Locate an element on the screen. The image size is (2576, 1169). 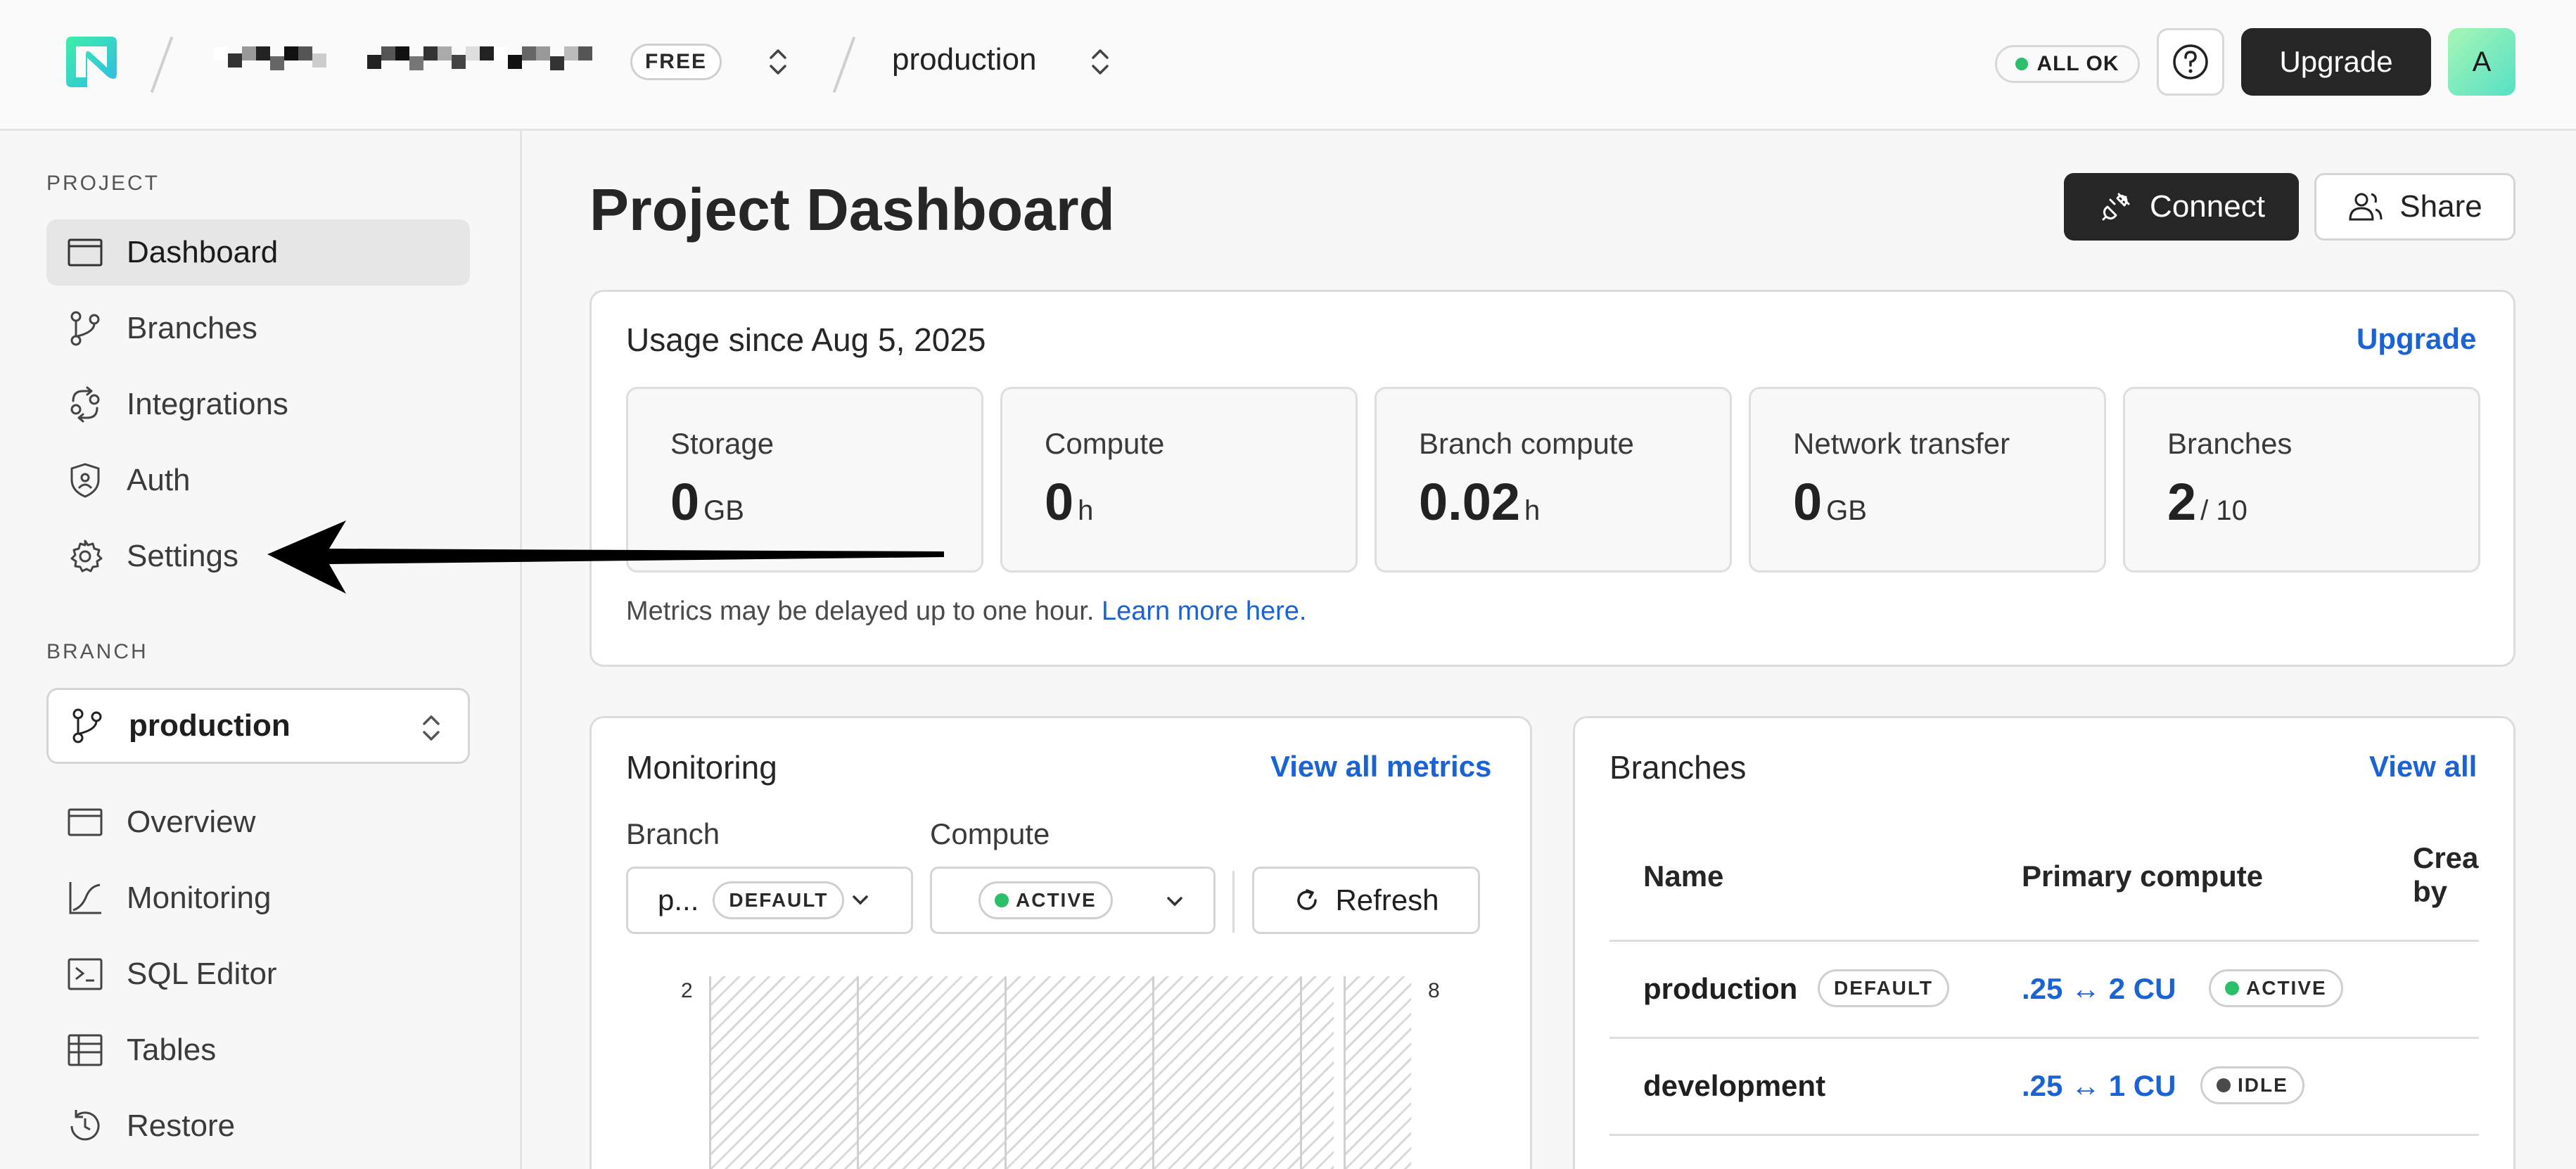
status-text: ALL OK is located at coordinates (2077, 63).